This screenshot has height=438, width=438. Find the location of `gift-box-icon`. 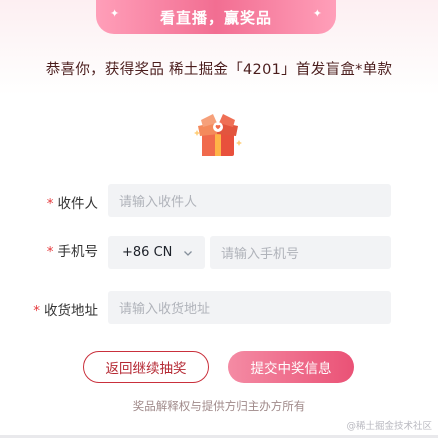

gift-box-icon is located at coordinates (218, 135).